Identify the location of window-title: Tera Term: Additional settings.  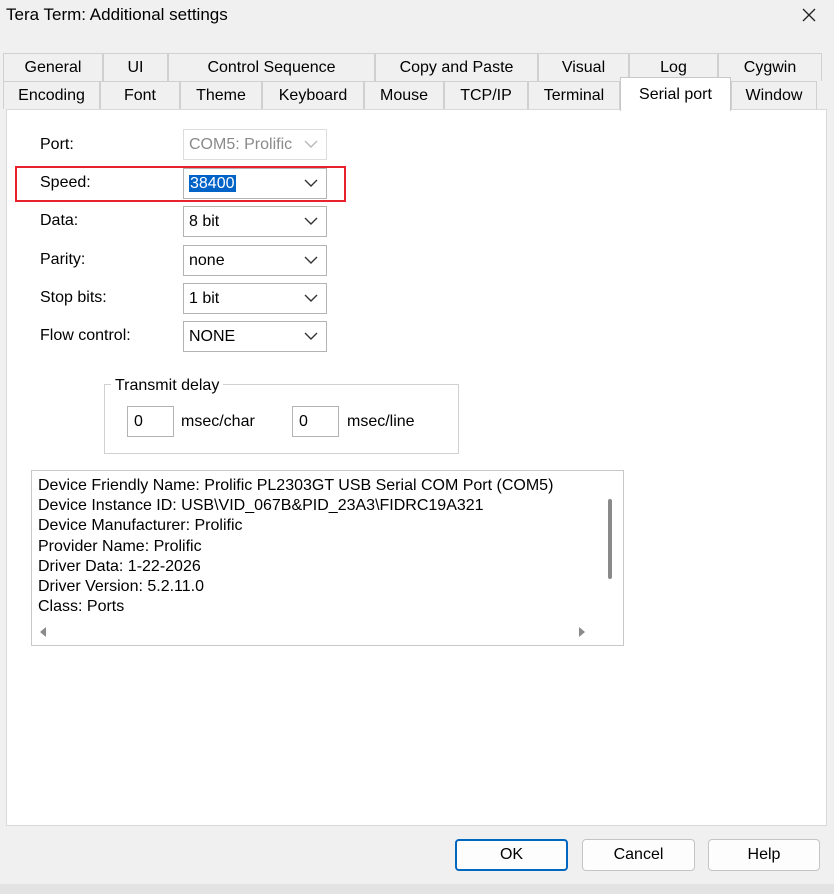
(117, 14).